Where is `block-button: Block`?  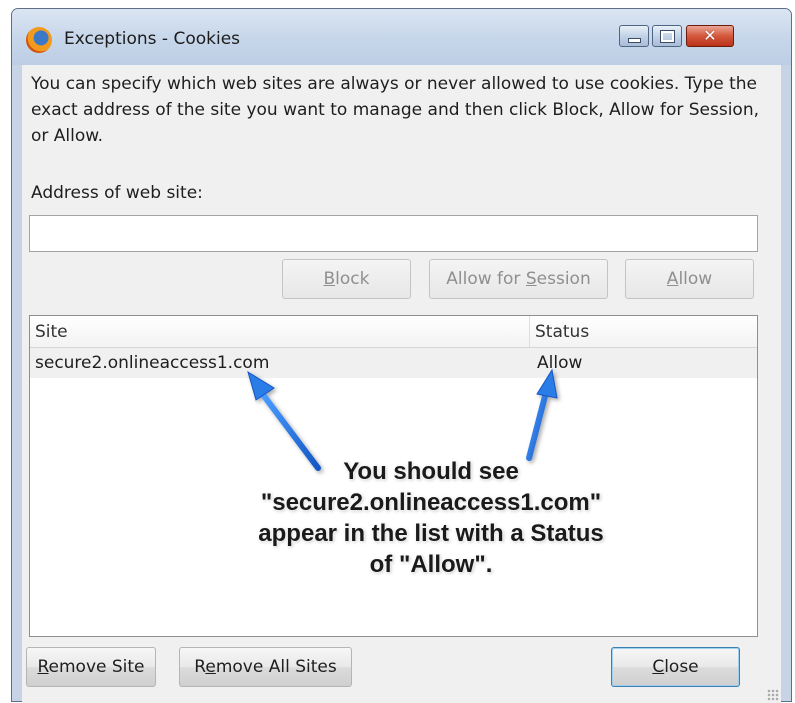
block-button: Block is located at coordinates (346, 279).